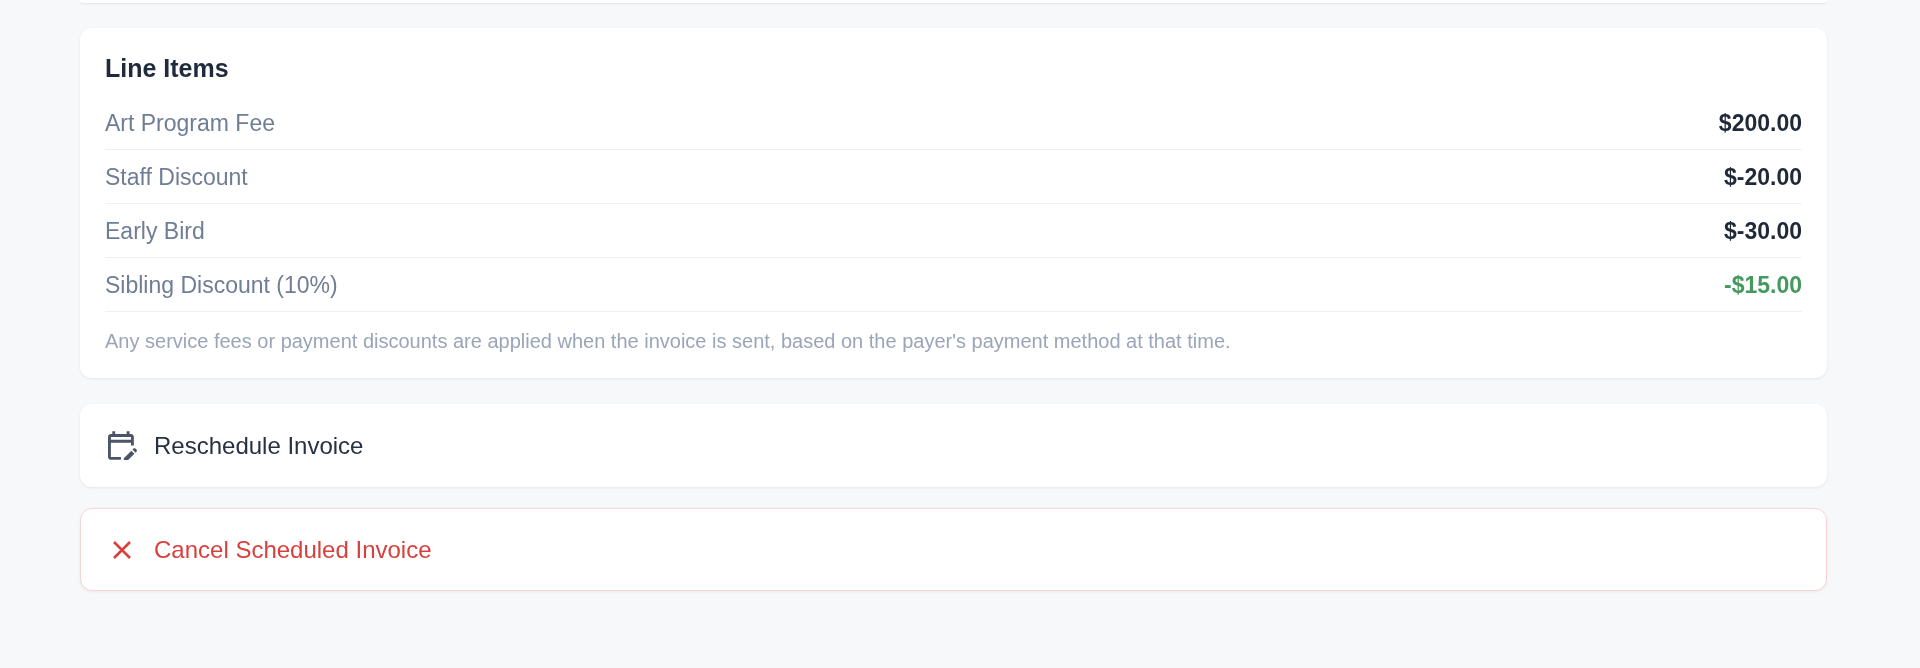 Image resolution: width=1920 pixels, height=668 pixels. I want to click on line-item-amount: -$15.00, so click(1763, 284).